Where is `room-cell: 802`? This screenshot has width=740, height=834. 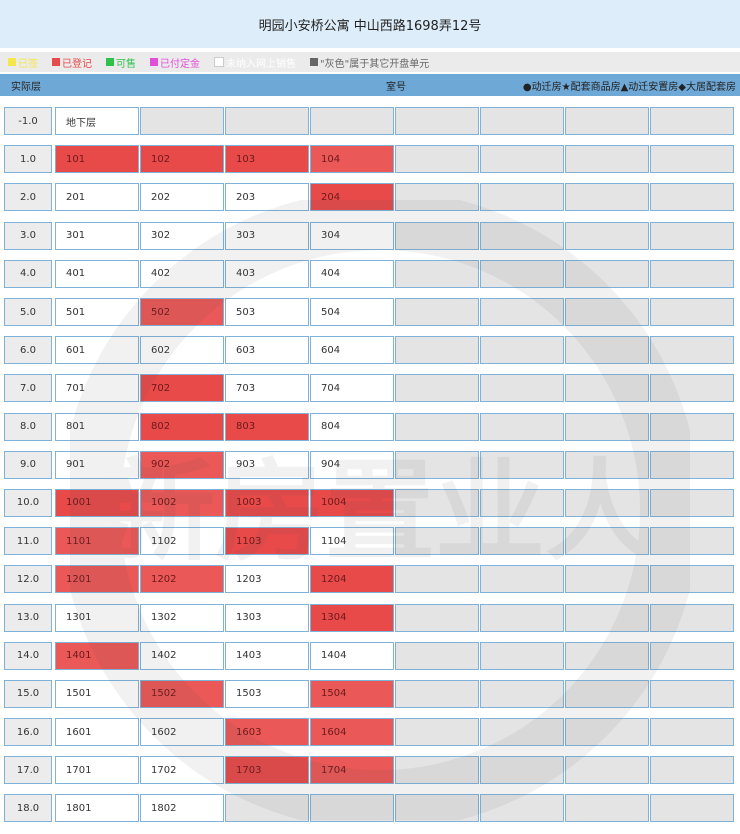 room-cell: 802 is located at coordinates (182, 426).